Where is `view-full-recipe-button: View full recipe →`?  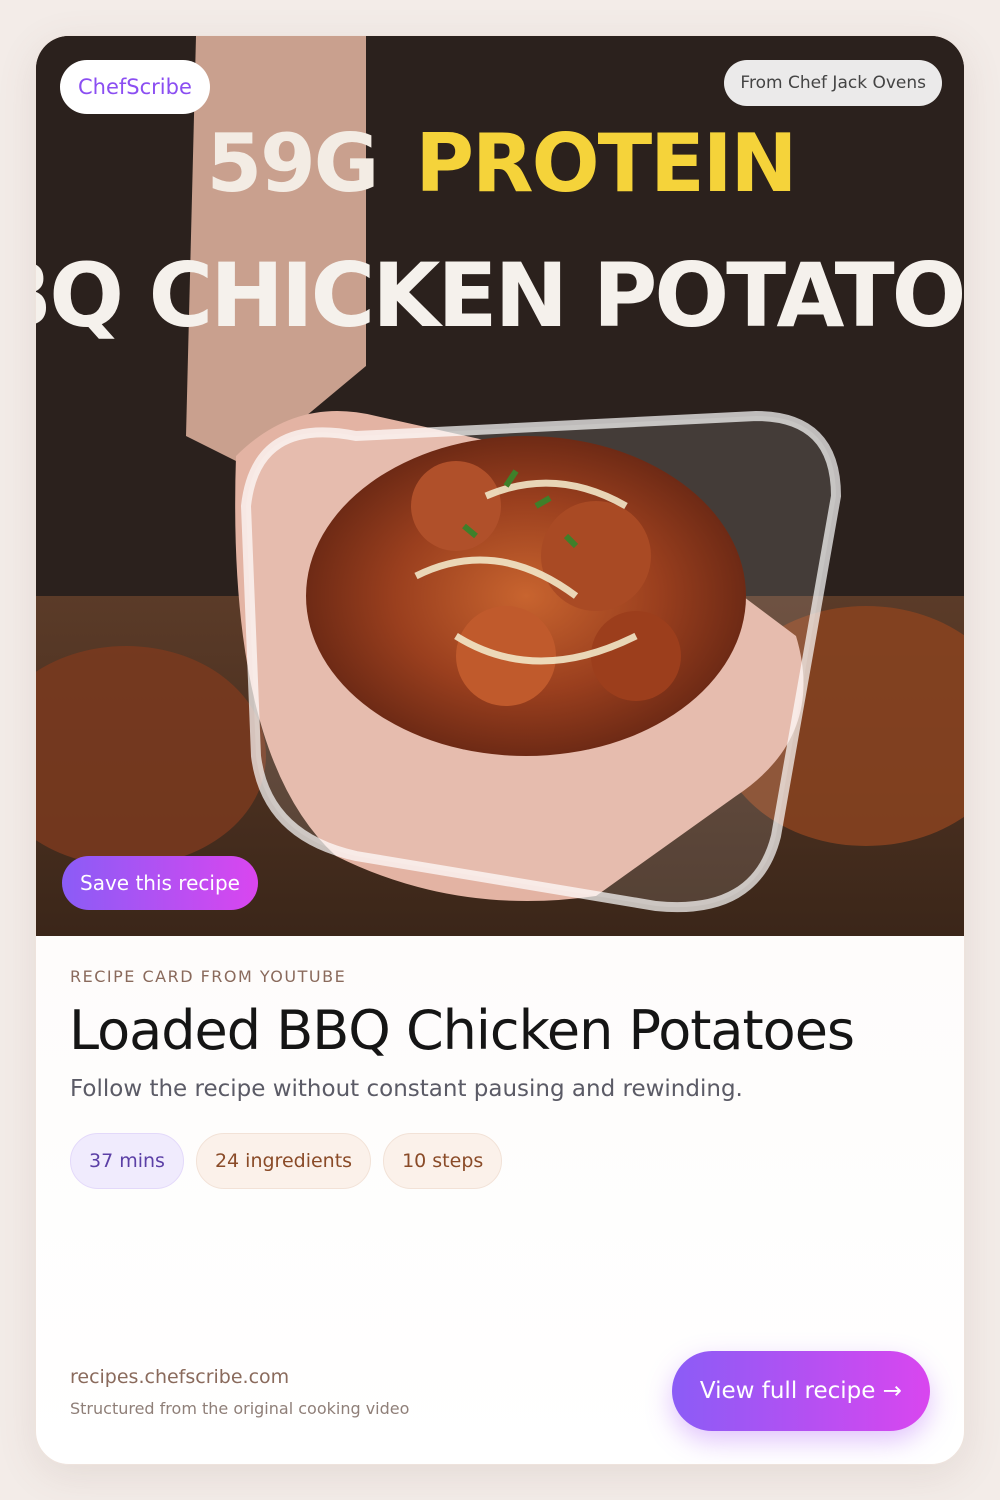
view-full-recipe-button: View full recipe → is located at coordinates (800, 1391).